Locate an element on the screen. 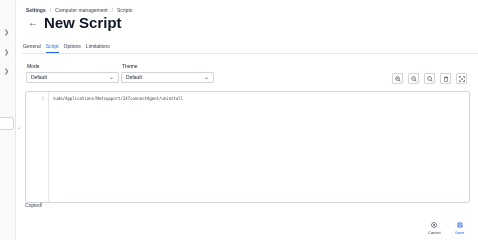 The image size is (478, 240). zoom-out-button is located at coordinates (413, 78).